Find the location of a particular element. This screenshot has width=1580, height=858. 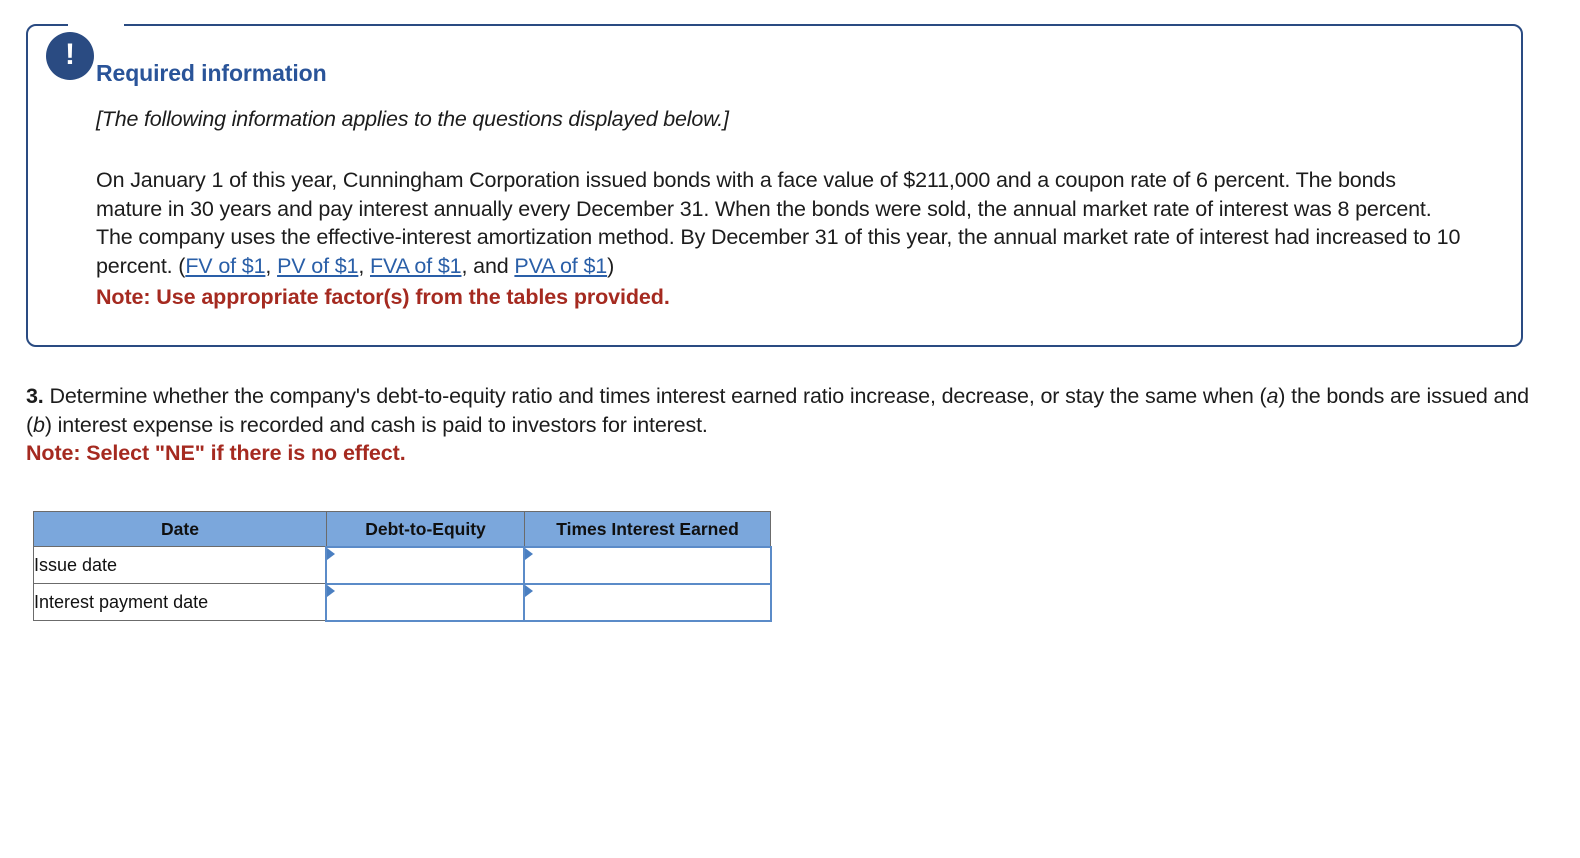

issue-date-times-interest-earned-cell is located at coordinates (647, 565).